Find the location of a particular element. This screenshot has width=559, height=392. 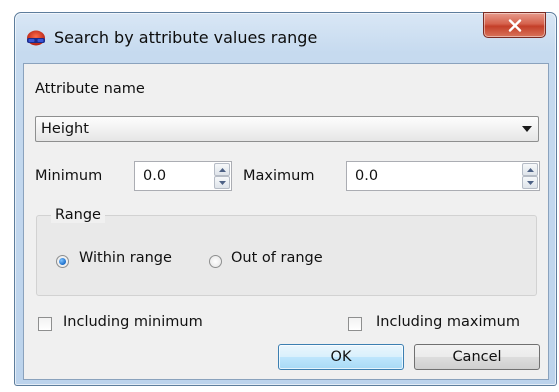

cancel-button-label: Cancel is located at coordinates (477, 357).